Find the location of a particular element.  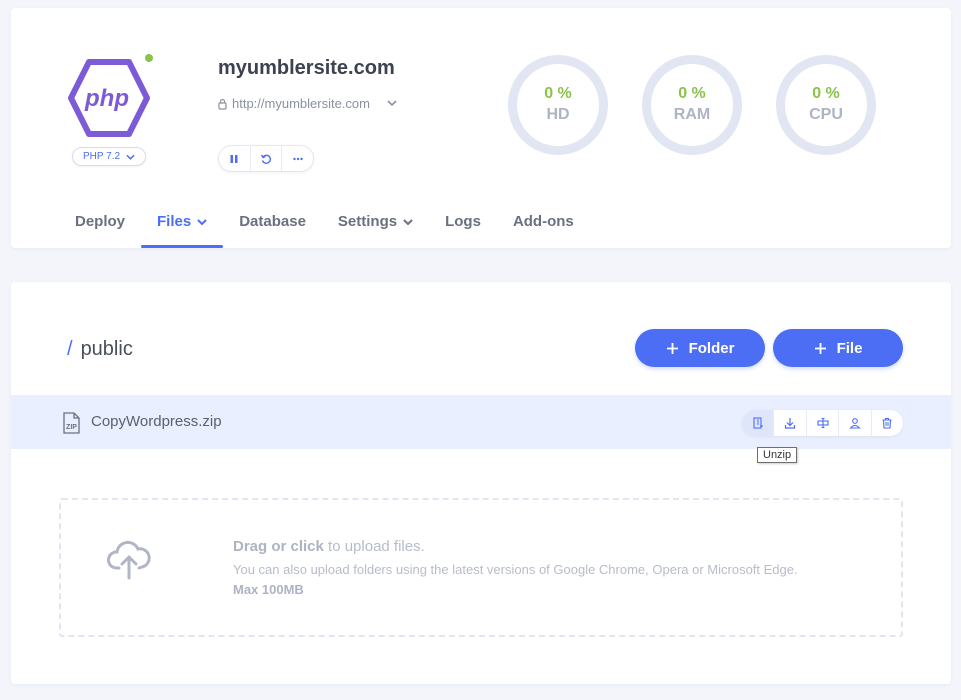

breadcrumb-root: / is located at coordinates (70, 349).